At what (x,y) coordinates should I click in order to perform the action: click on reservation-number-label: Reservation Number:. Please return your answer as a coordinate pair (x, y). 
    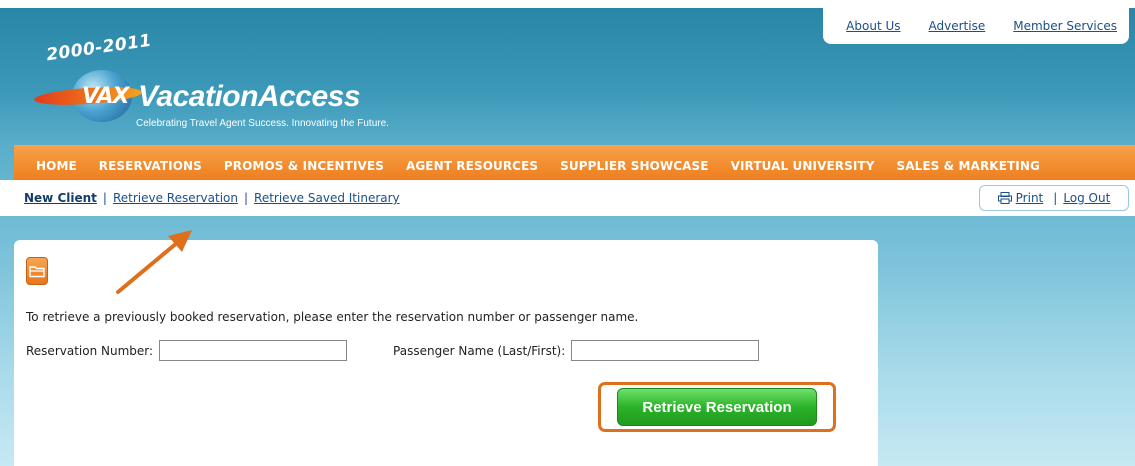
    Looking at the image, I should click on (90, 350).